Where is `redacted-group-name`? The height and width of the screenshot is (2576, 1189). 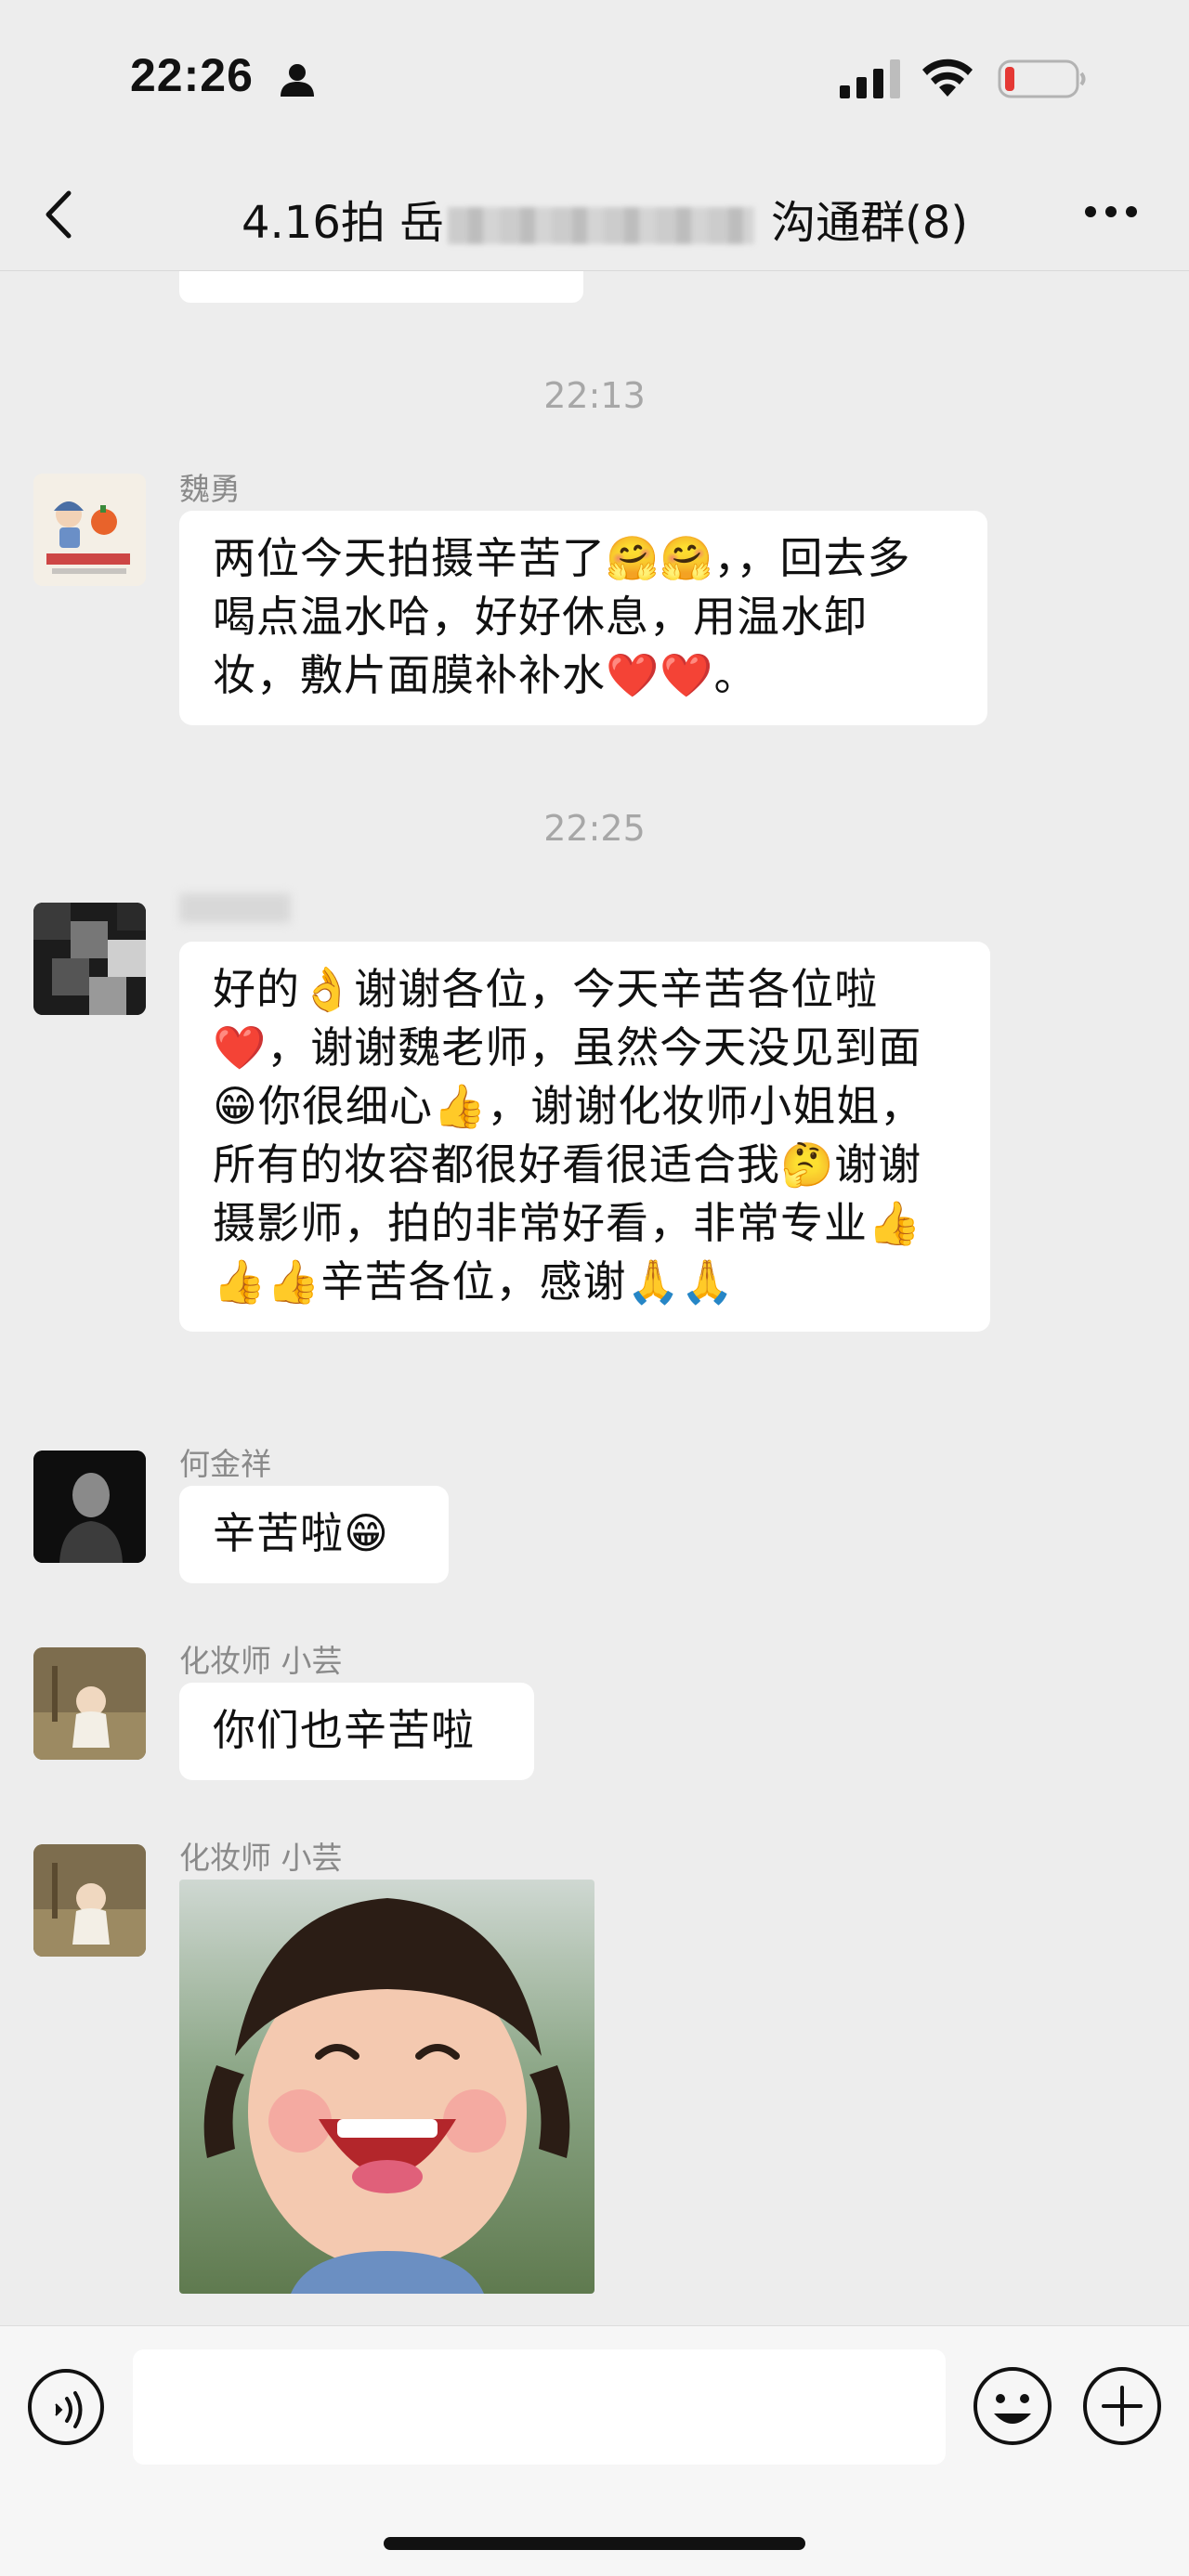 redacted-group-name is located at coordinates (601, 226).